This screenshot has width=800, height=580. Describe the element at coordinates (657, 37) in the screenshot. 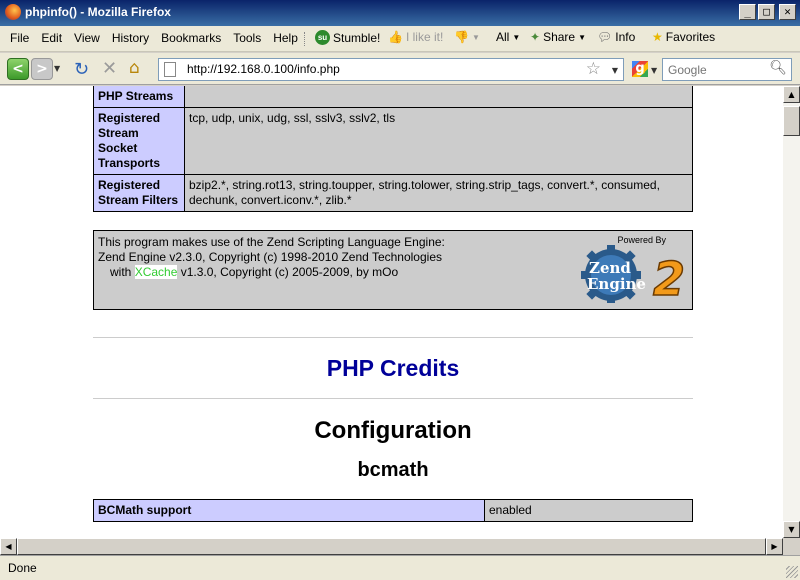

I see `star-icon: ★` at that location.